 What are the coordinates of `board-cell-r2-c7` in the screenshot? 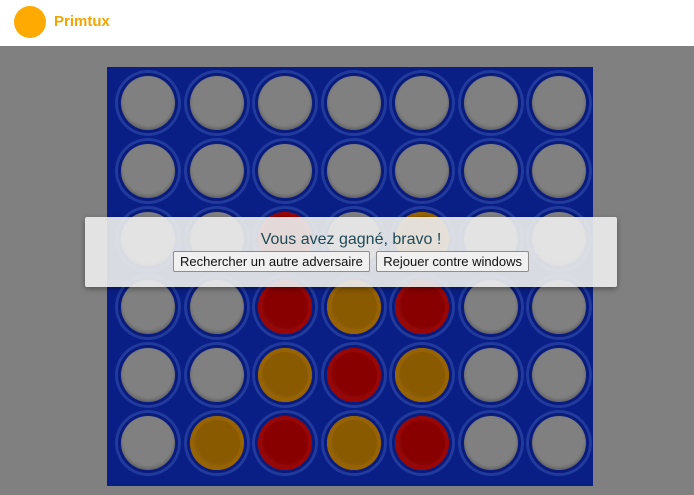 It's located at (559, 171).